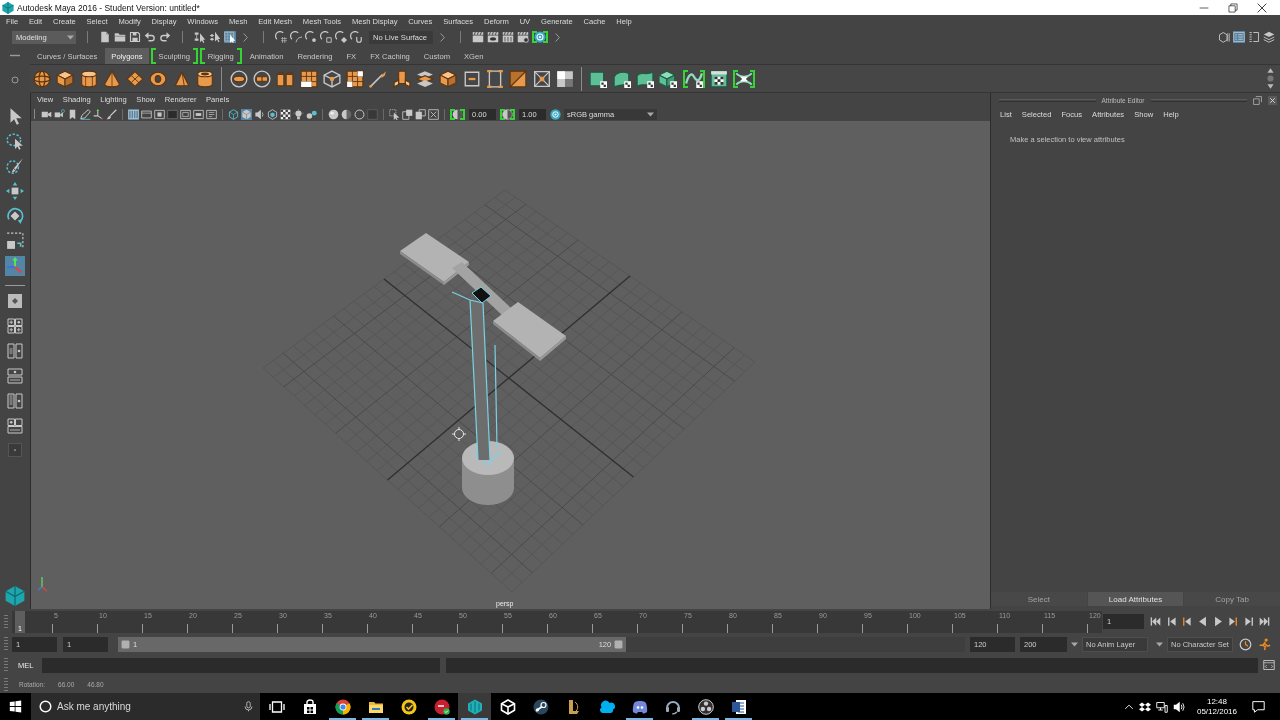 The image size is (1280, 720). Describe the element at coordinates (233, 114) in the screenshot. I see `wireframe-icon` at that location.